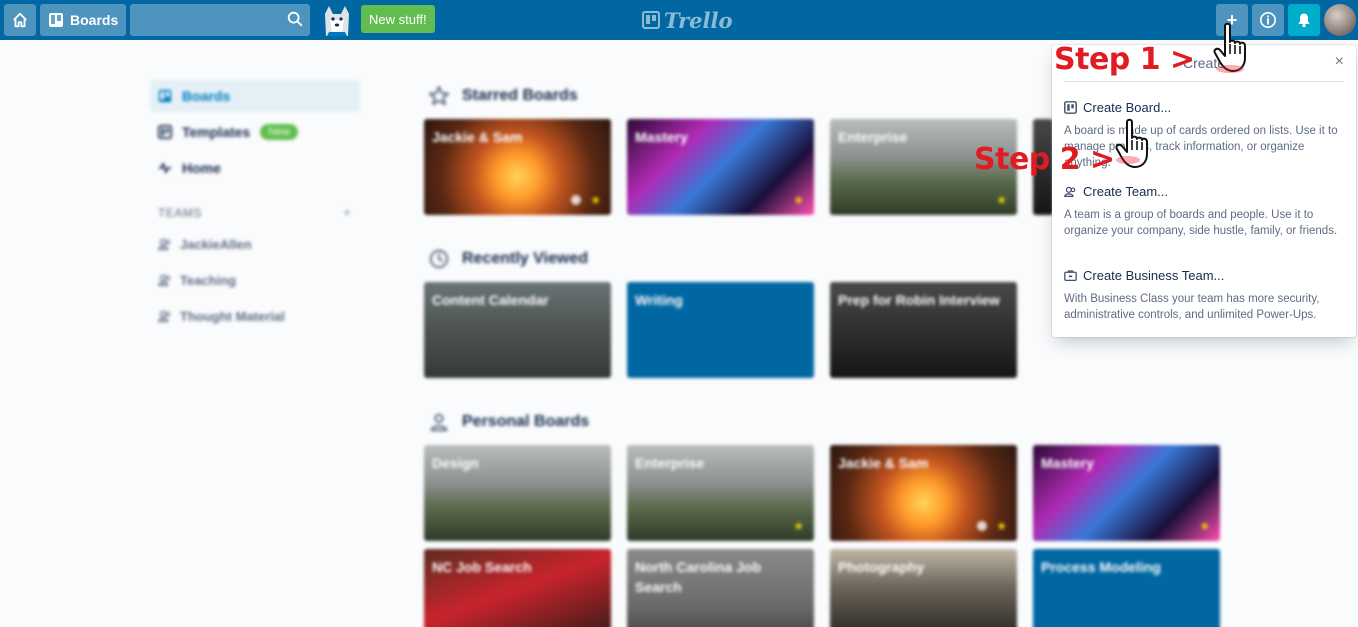  I want to click on search-input, so click(220, 20).